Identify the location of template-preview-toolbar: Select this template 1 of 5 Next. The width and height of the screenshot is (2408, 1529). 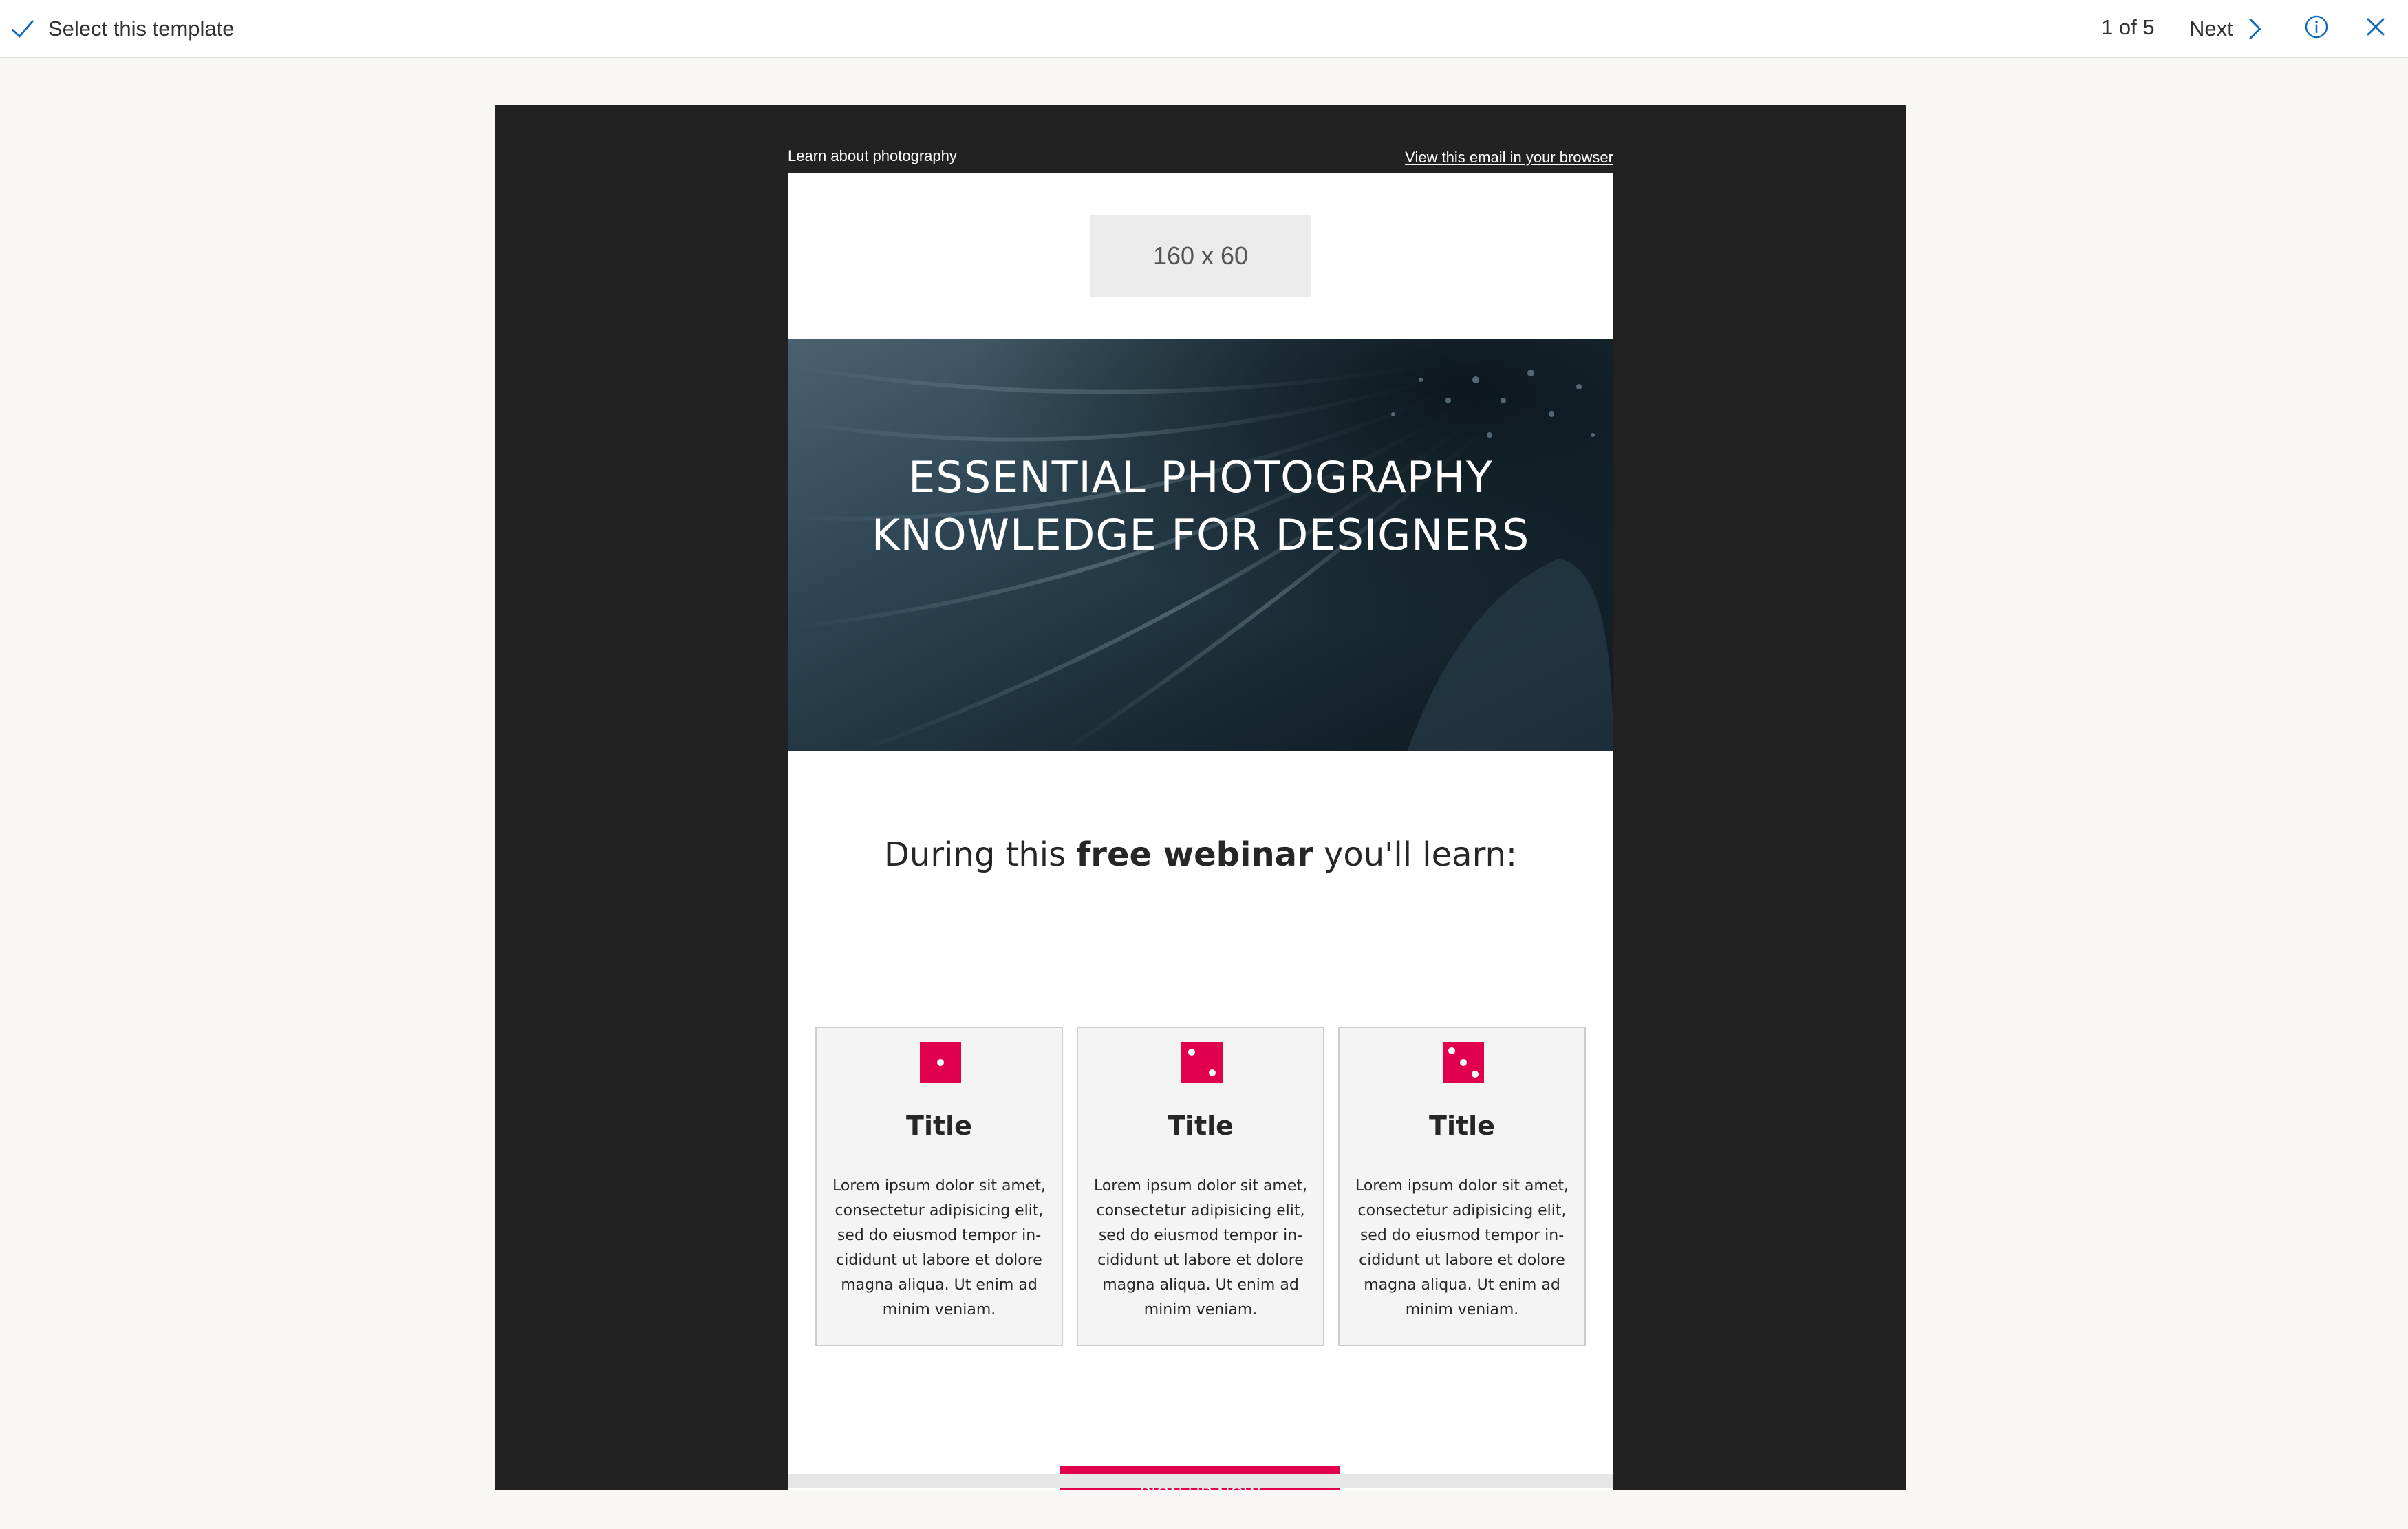
(1204, 29).